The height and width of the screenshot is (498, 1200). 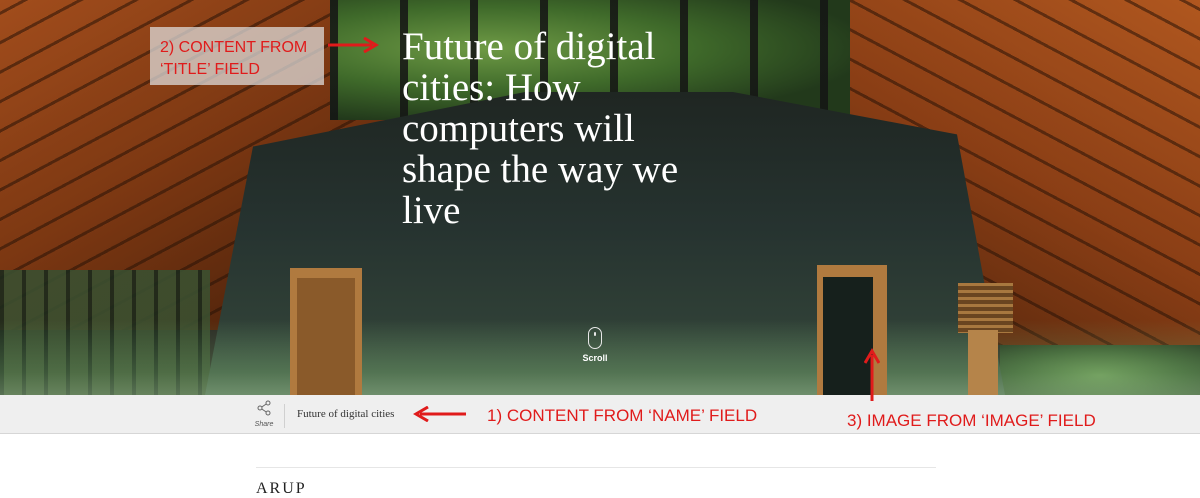 I want to click on vent, so click(x=985, y=308).